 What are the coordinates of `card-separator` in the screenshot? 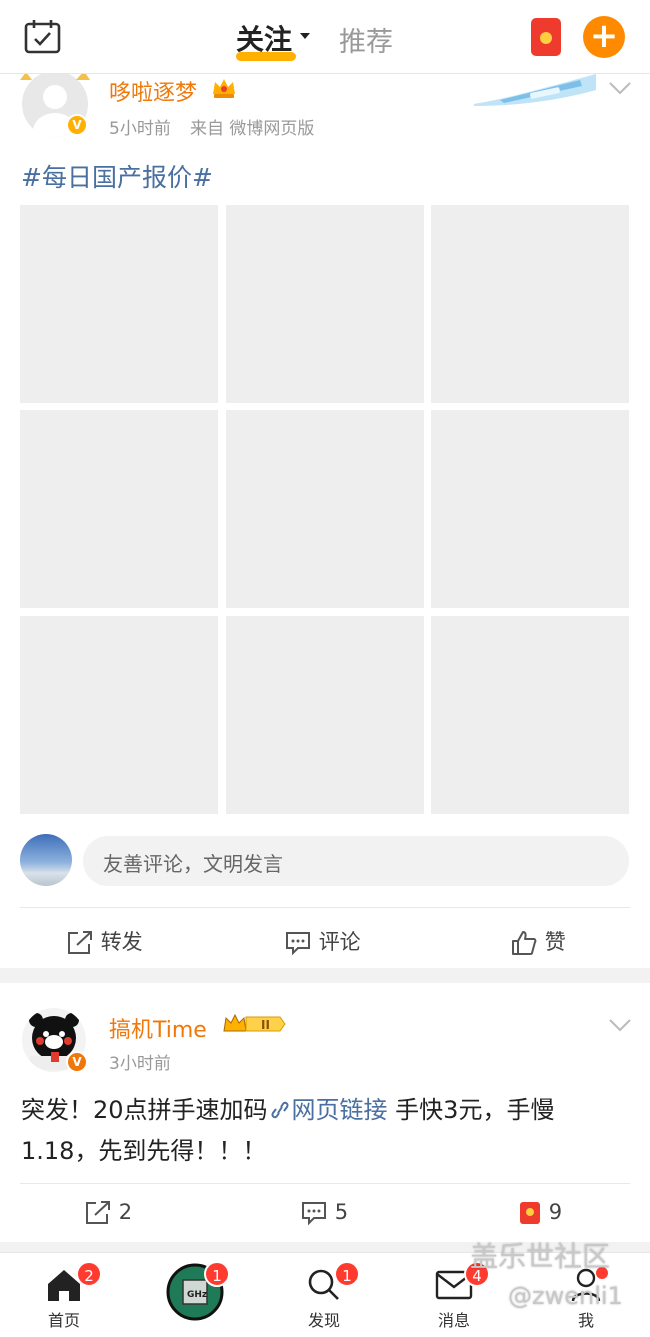 It's located at (325, 975).